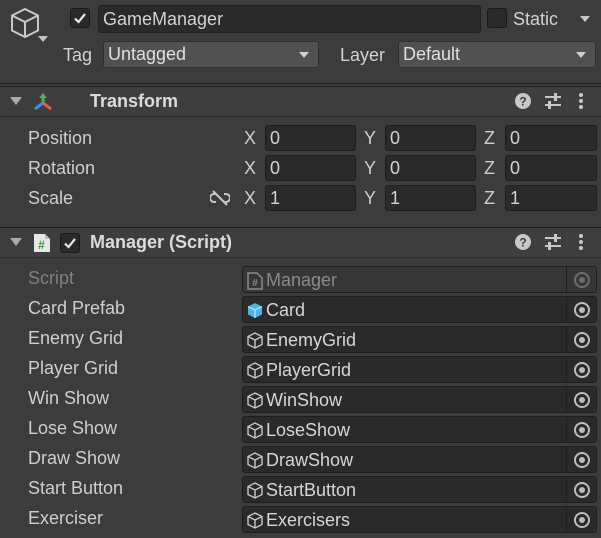 This screenshot has height=538, width=601. Describe the element at coordinates (255, 310) in the screenshot. I see `prefab-cube-icon` at that location.